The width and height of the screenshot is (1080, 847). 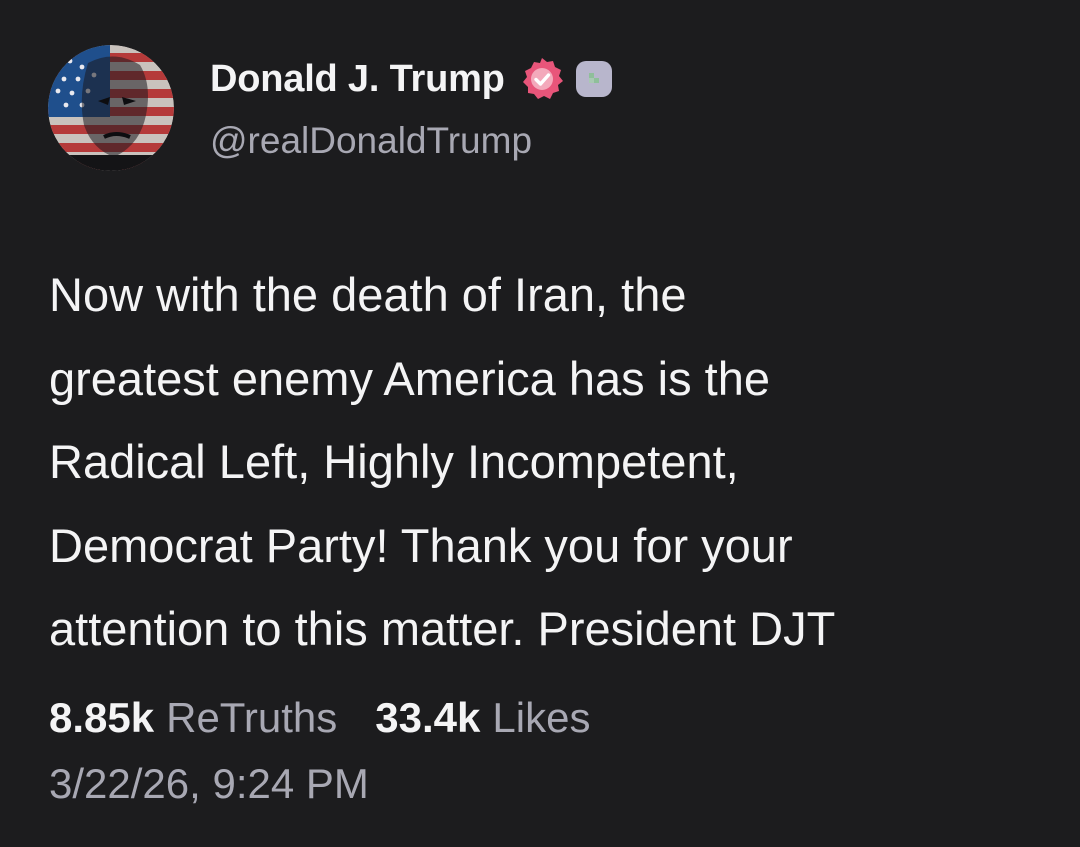 I want to click on post-body-line: attention to this matter. President DJT, so click(x=442, y=628).